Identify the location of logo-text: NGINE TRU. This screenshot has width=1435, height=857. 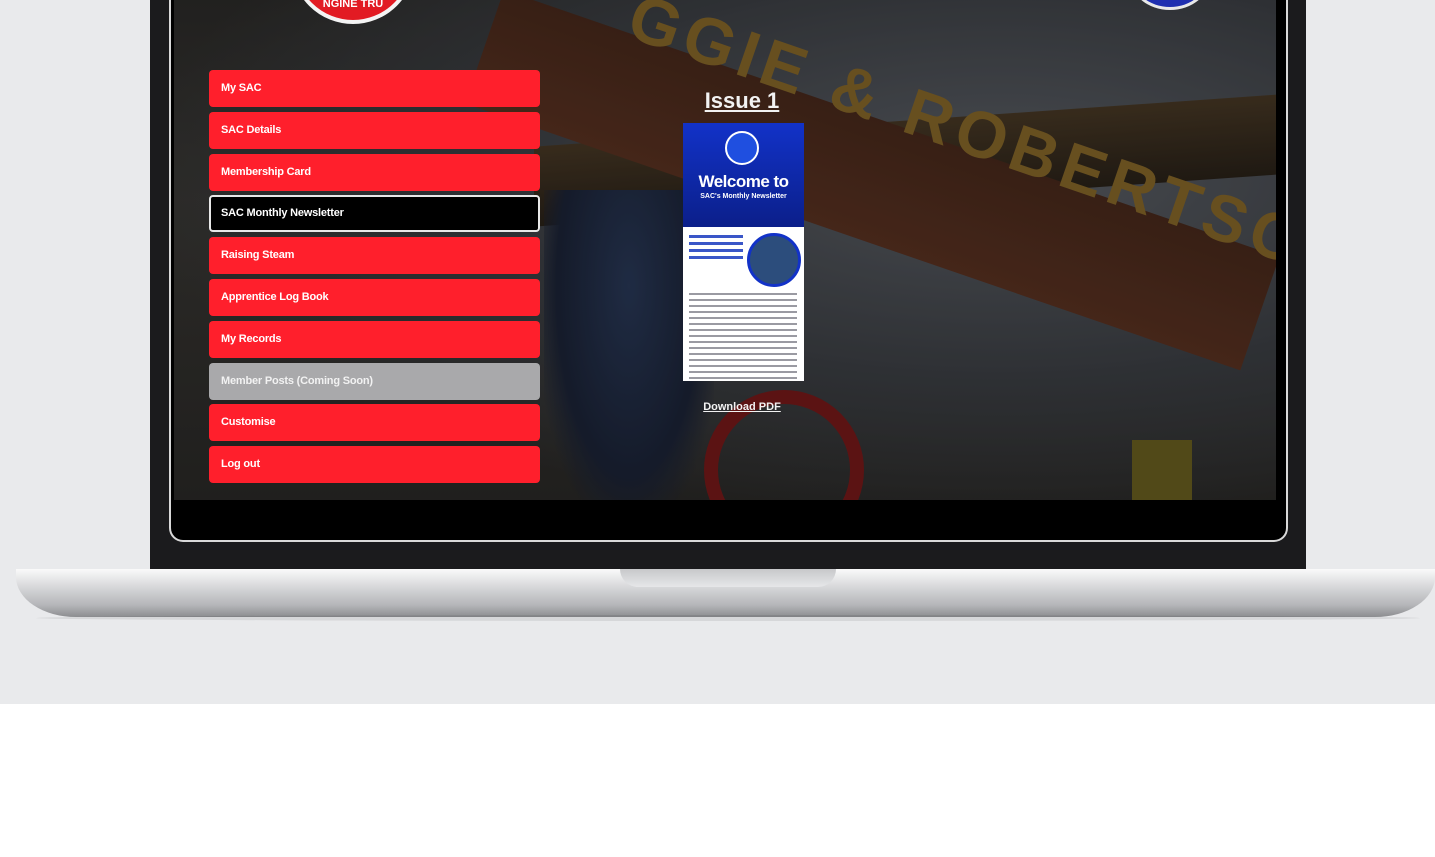
(353, 5).